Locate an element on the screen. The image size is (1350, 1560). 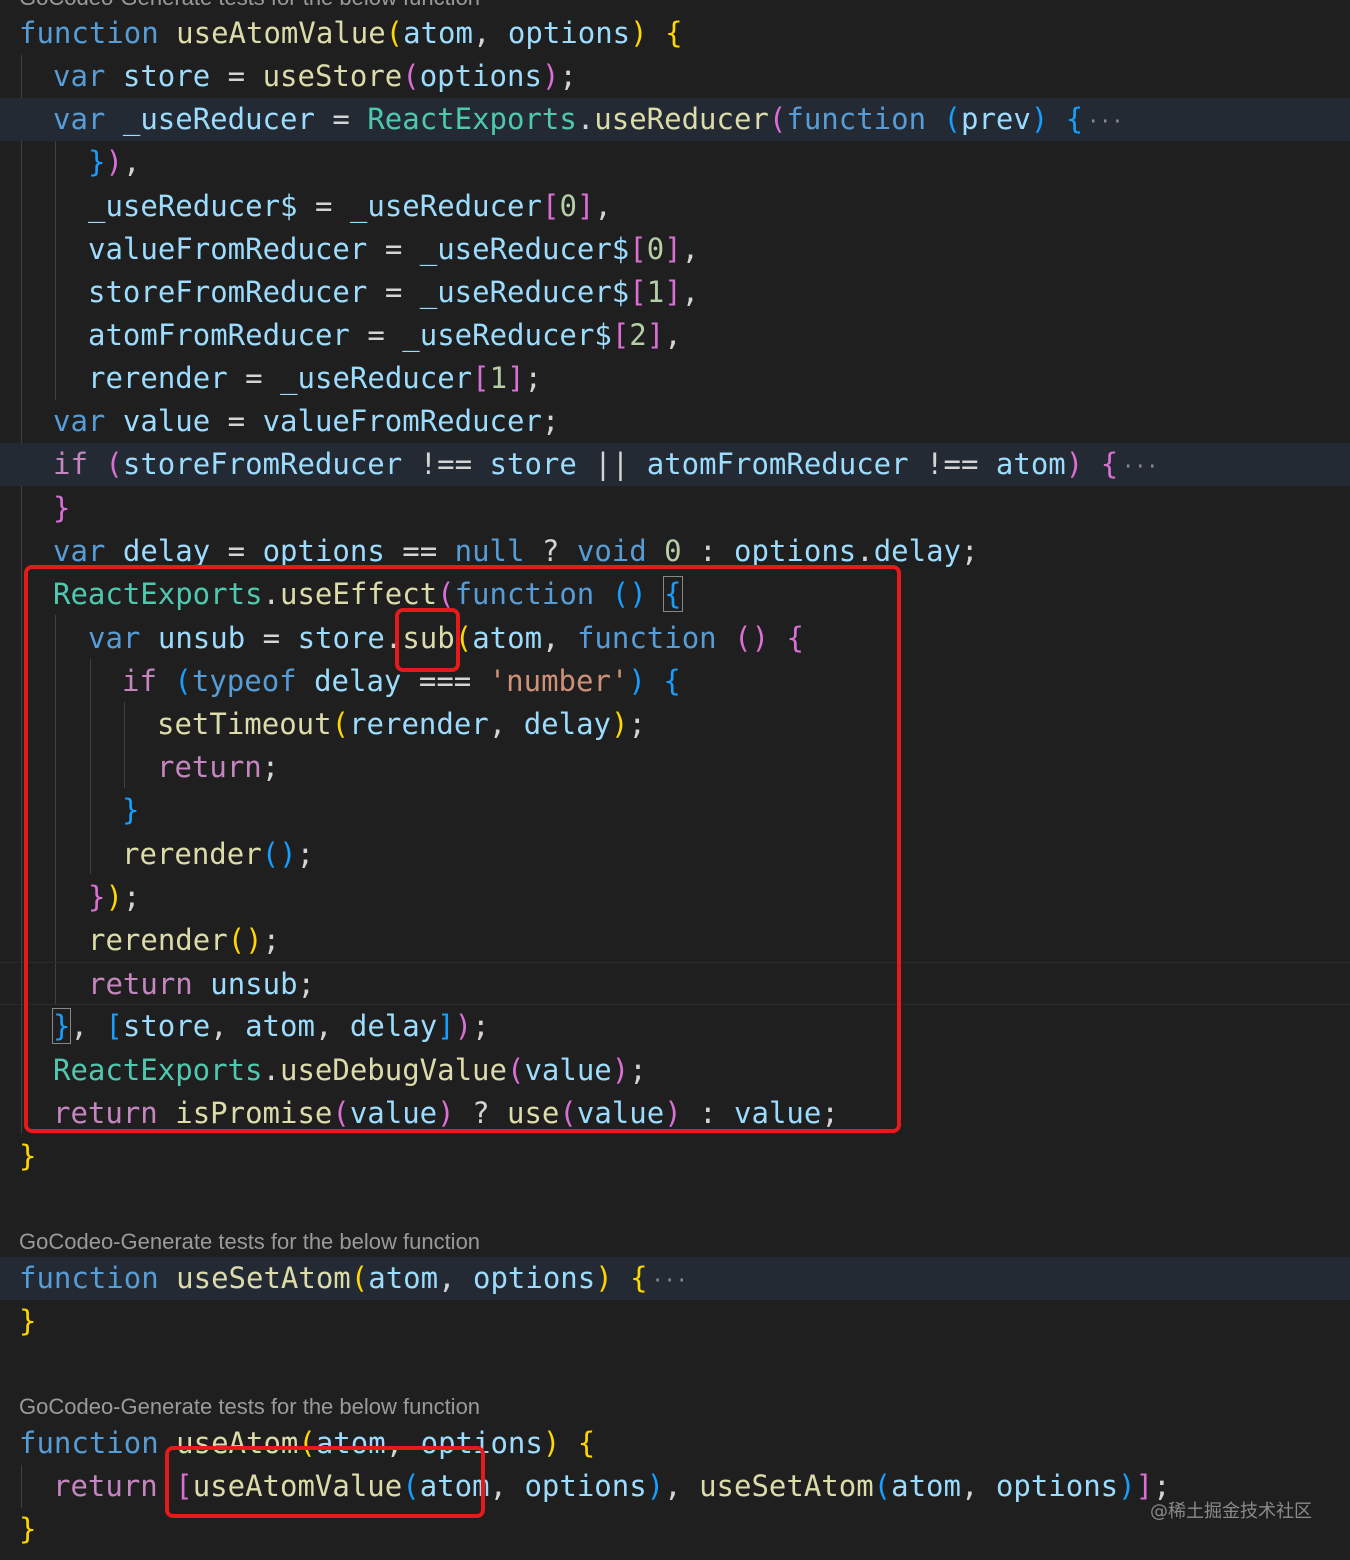
annotation-box-use-atom-value is located at coordinates (325, 1482).